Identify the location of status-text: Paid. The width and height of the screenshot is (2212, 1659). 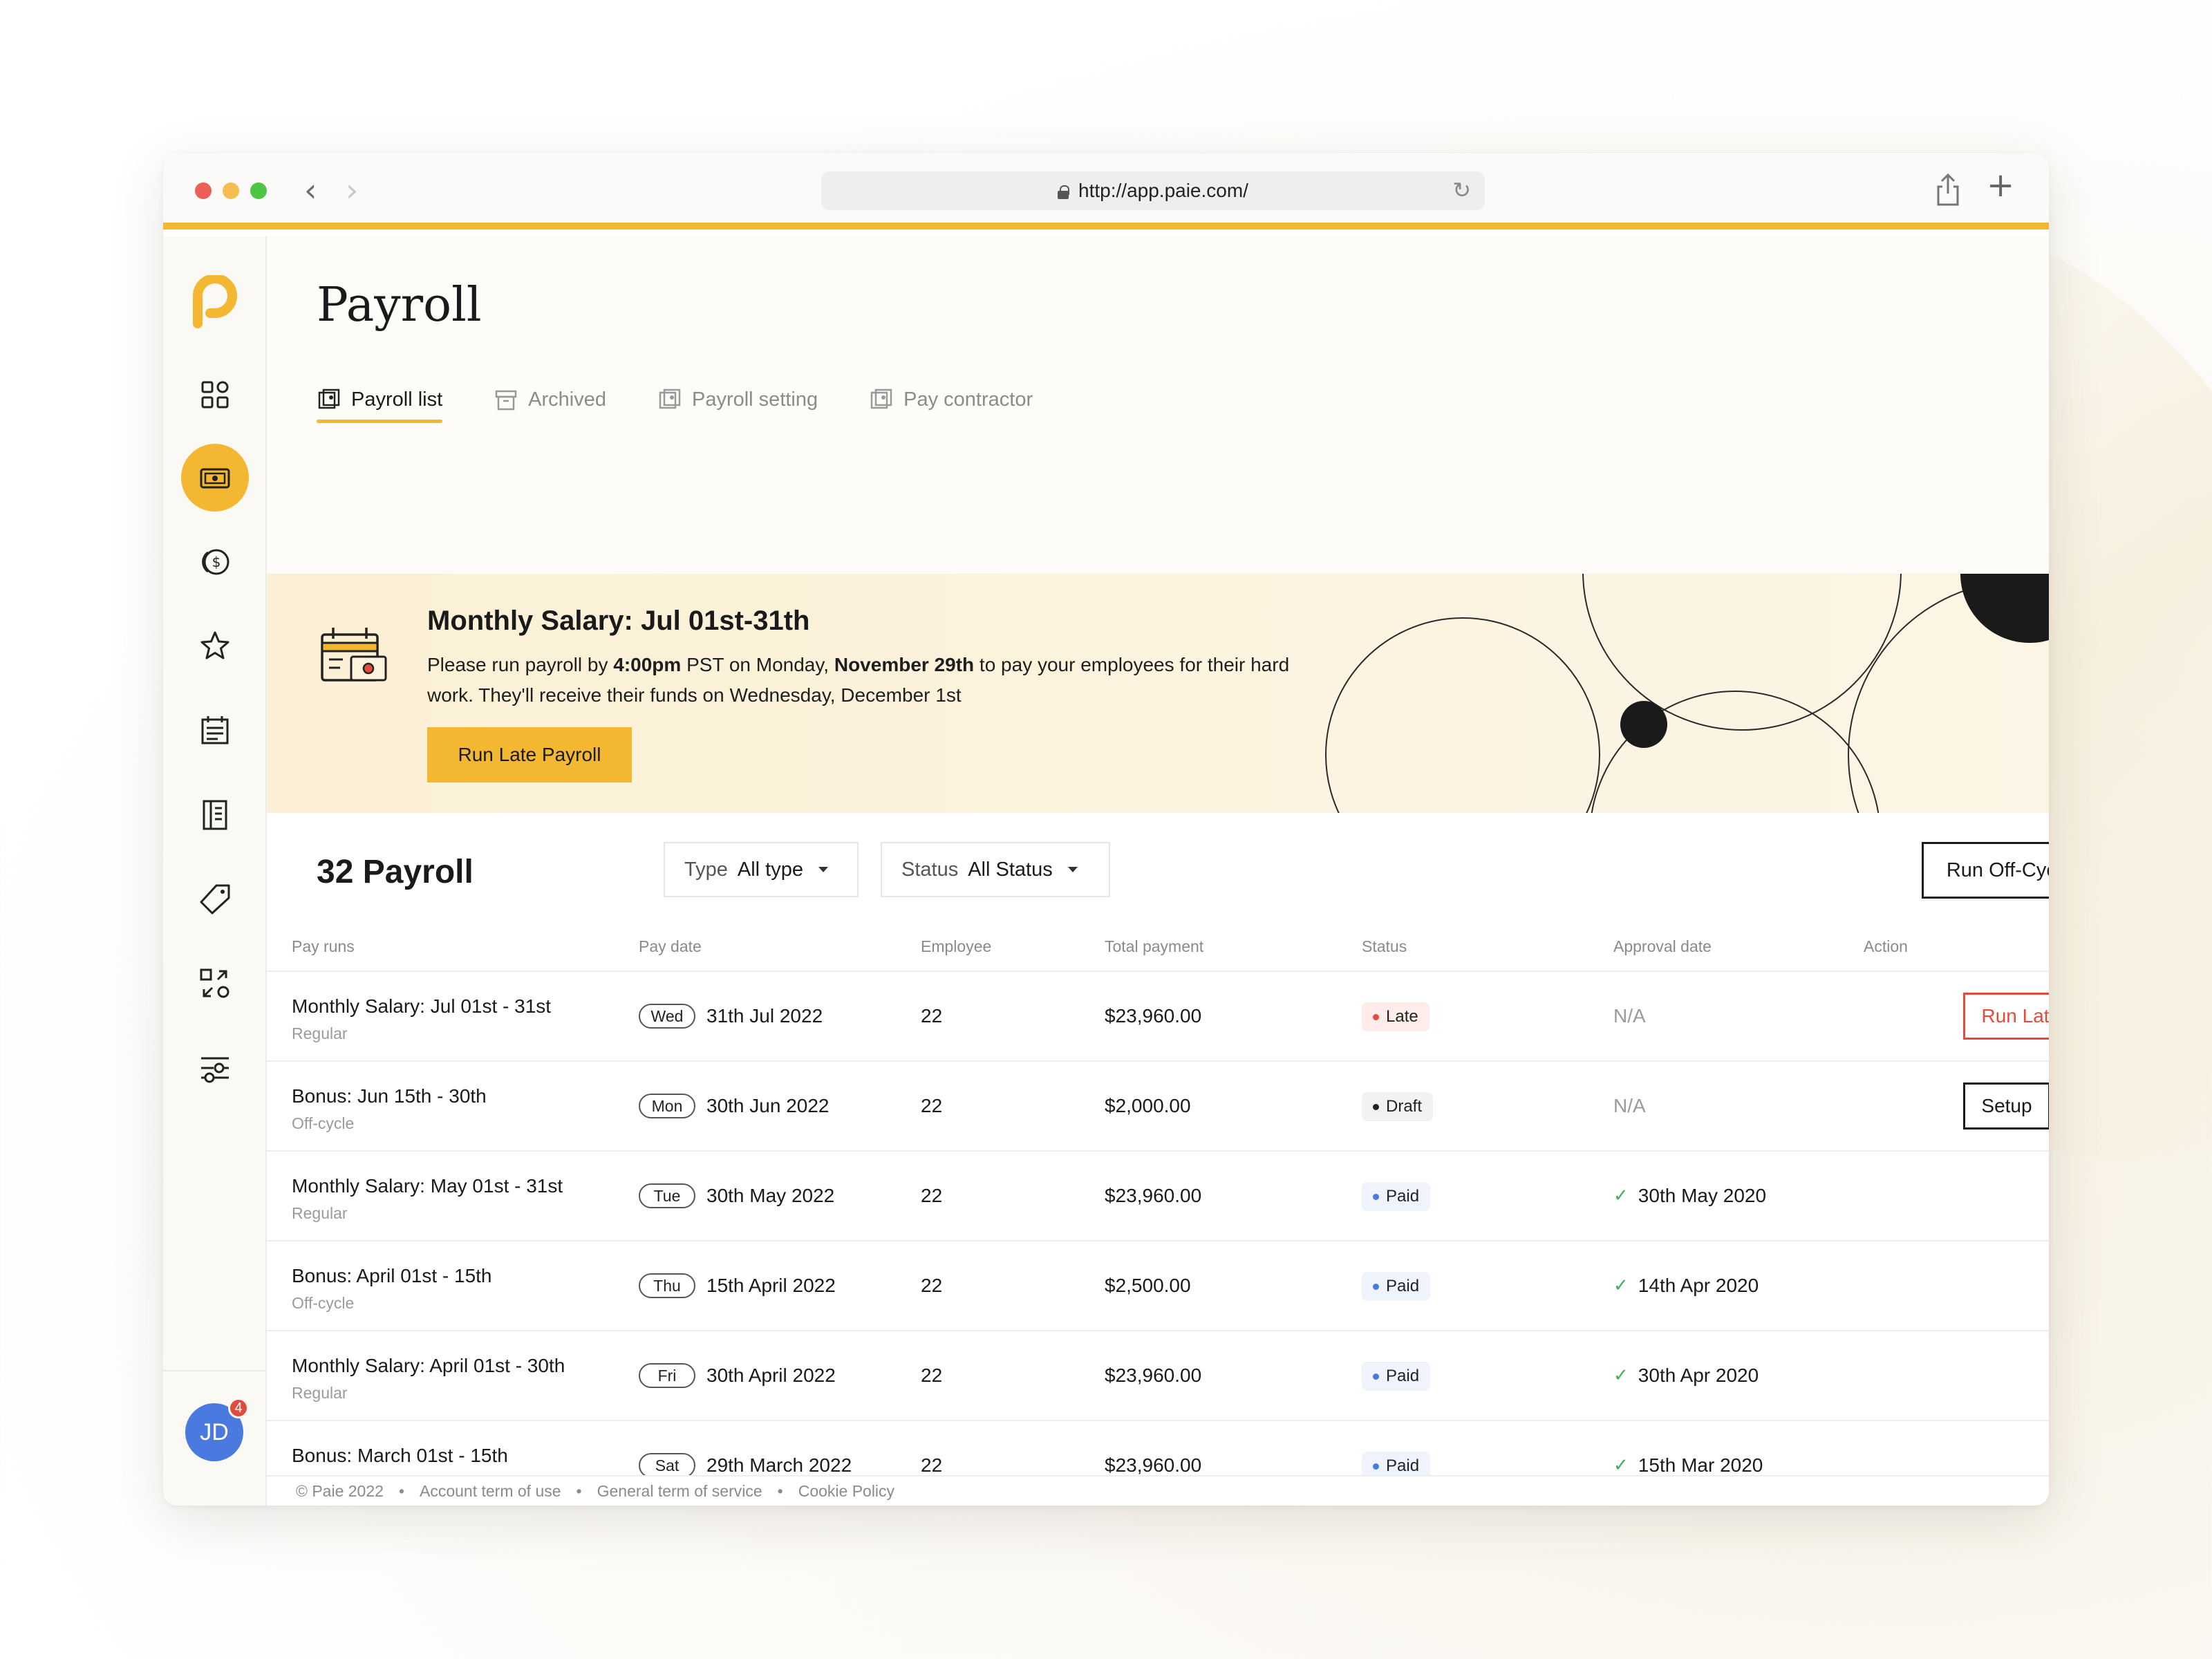
(1403, 1286).